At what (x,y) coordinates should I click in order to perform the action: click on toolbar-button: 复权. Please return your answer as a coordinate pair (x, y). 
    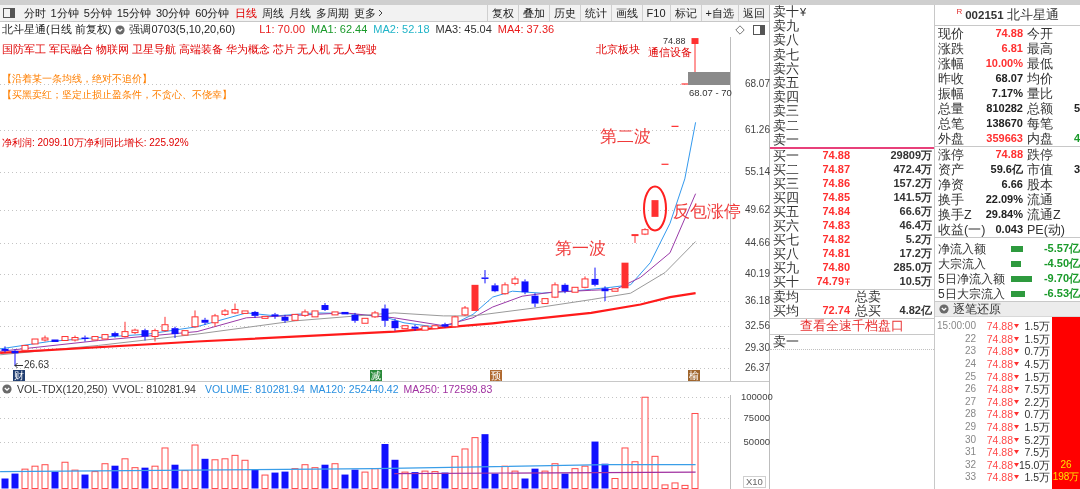
    Looking at the image, I should click on (502, 13).